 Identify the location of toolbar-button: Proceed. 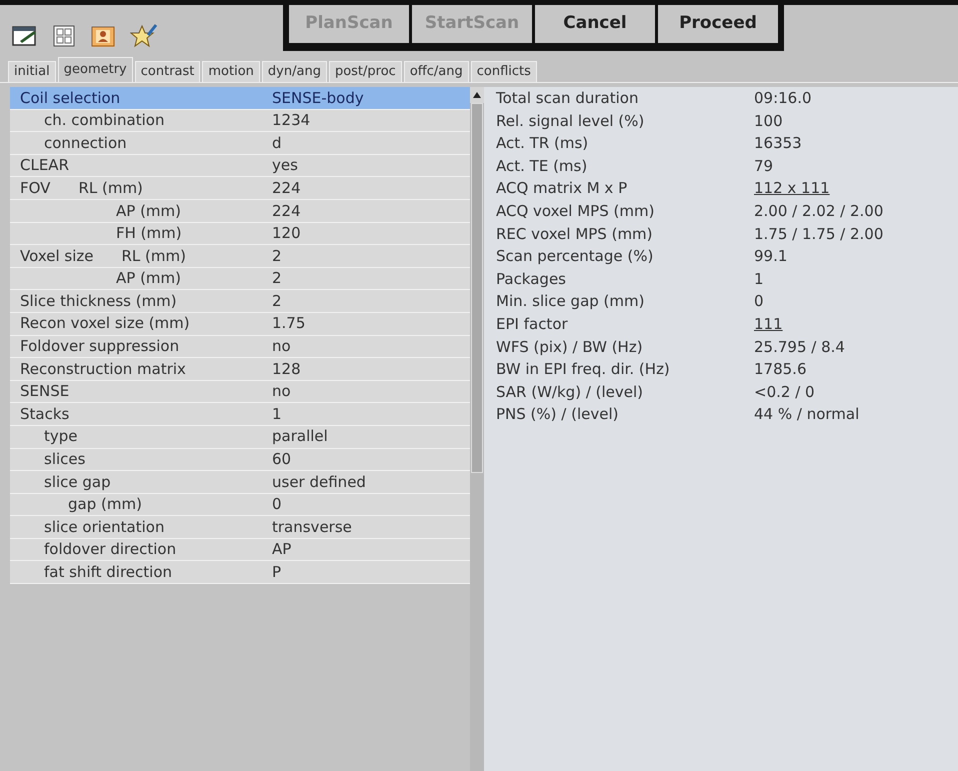
(718, 24).